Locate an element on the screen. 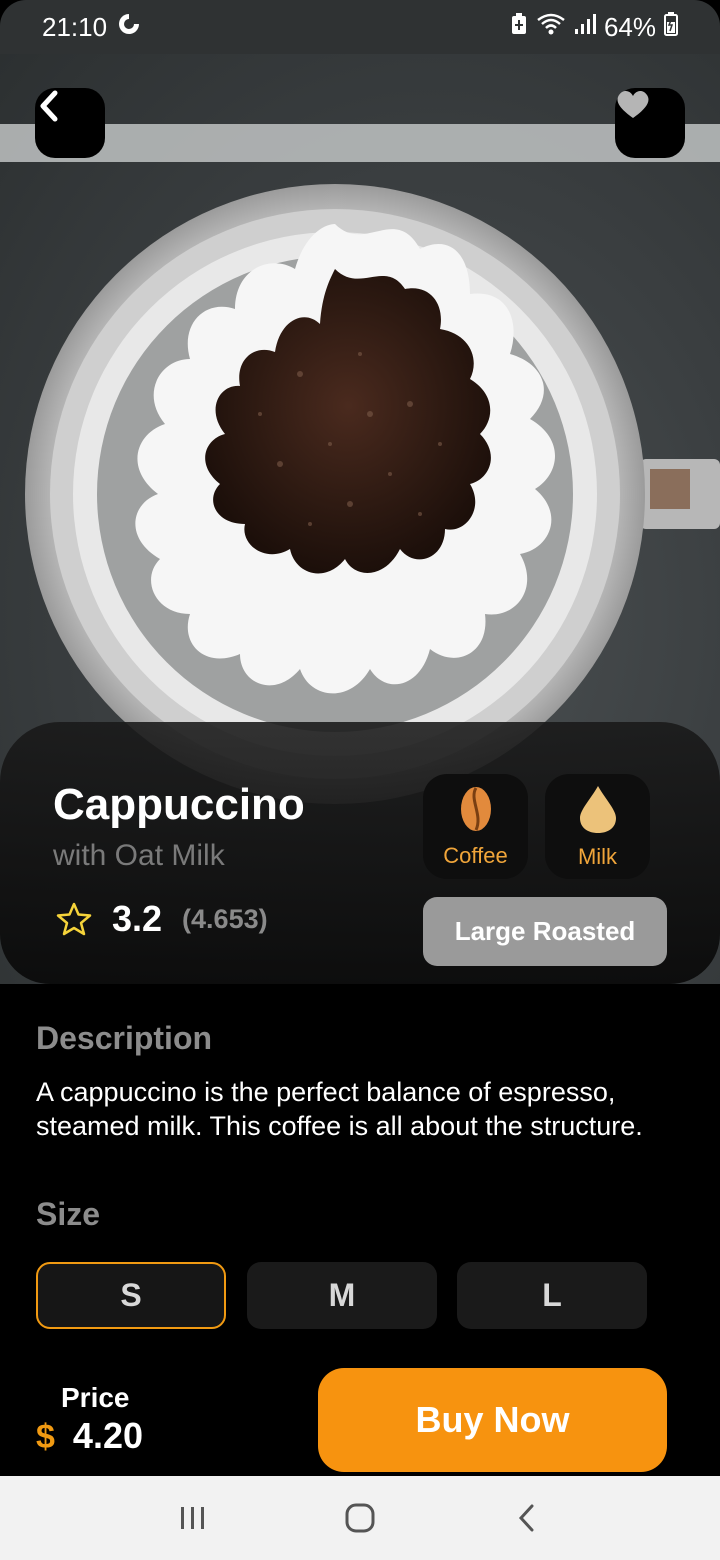 The image size is (720, 1560). ingredient-label-coffee: Coffee is located at coordinates (475, 855).